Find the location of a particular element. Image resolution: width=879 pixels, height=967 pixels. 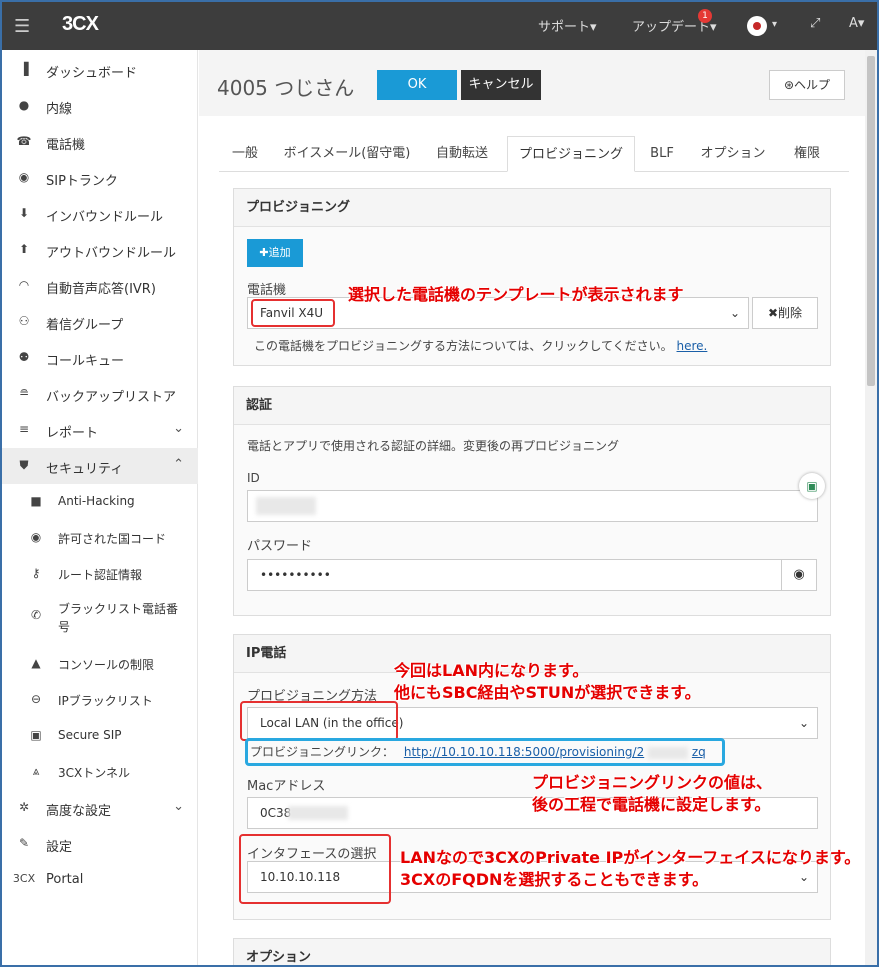

provisioning-heading: プロビジョニング is located at coordinates (532, 208).